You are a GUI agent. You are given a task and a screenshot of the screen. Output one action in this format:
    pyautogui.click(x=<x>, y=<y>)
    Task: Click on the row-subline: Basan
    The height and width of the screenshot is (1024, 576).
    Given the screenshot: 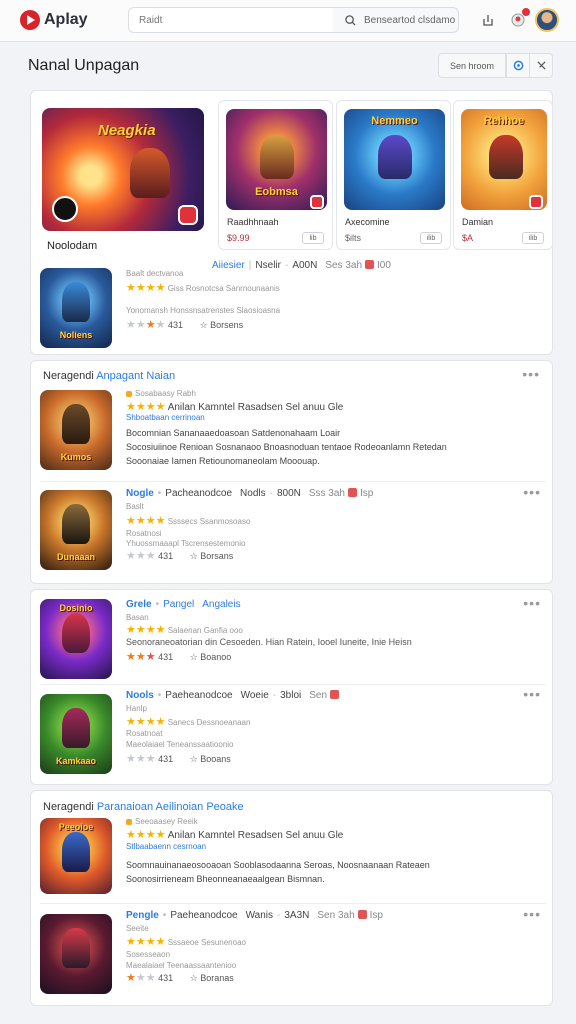 What is the action you would take?
    pyautogui.click(x=137, y=617)
    